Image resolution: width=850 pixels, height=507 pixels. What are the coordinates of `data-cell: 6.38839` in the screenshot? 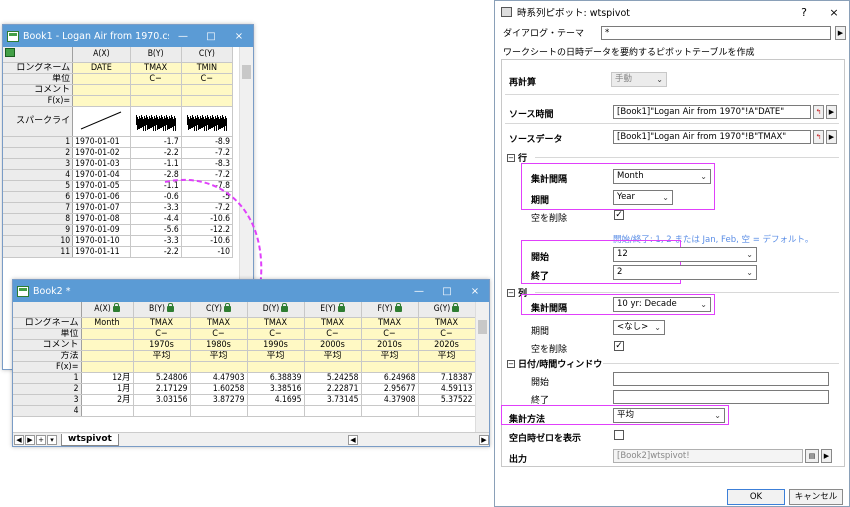 It's located at (276, 378).